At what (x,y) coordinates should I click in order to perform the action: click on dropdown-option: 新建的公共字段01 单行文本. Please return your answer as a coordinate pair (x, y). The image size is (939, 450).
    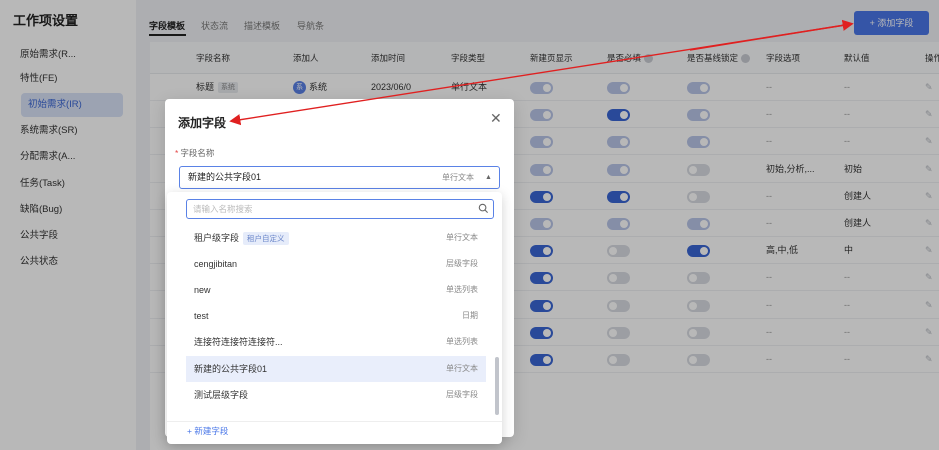
    Looking at the image, I should click on (336, 369).